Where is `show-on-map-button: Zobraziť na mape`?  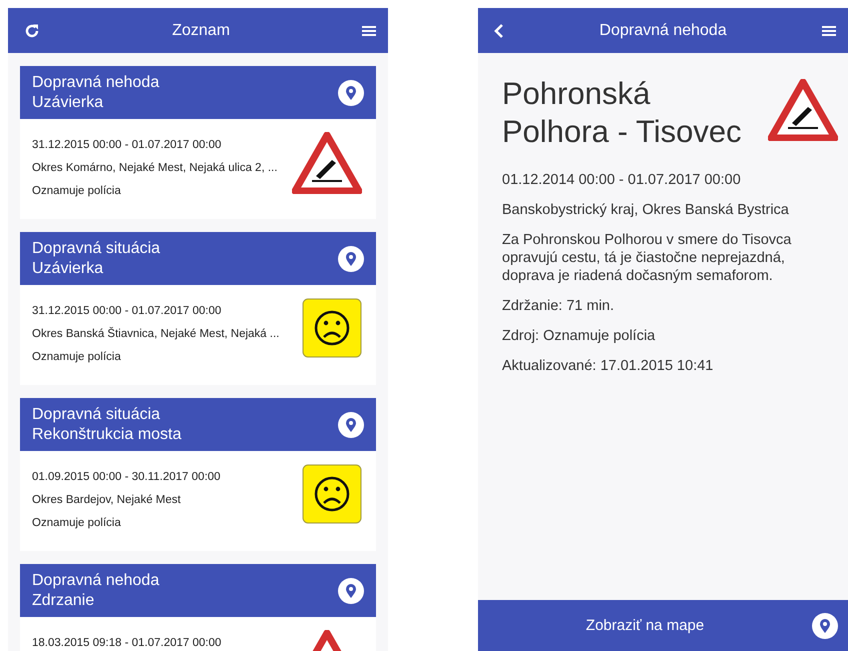
show-on-map-button: Zobraziť na mape is located at coordinates (663, 625).